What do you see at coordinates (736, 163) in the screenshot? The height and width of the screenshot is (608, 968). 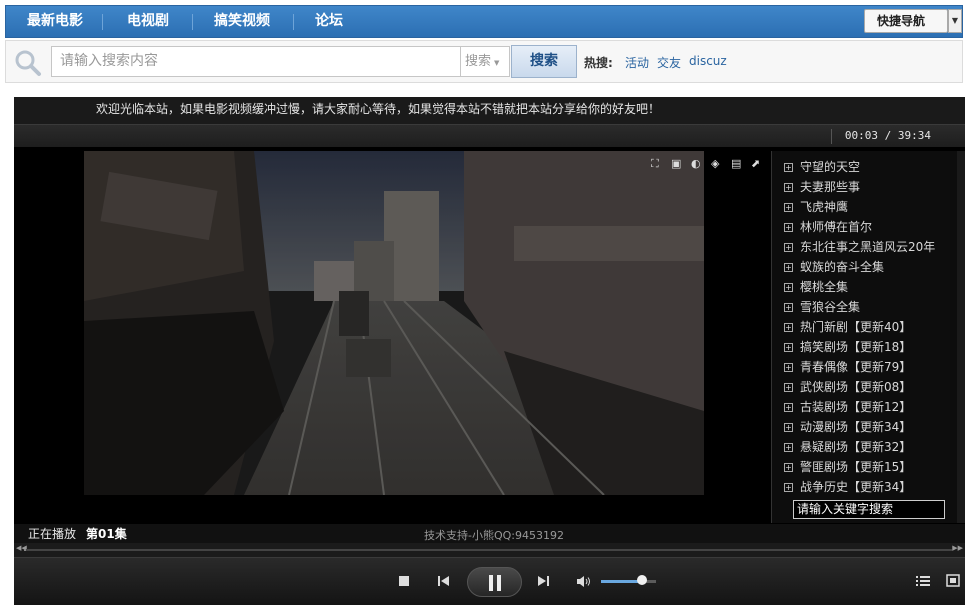 I see `list-icon: ▤` at bounding box center [736, 163].